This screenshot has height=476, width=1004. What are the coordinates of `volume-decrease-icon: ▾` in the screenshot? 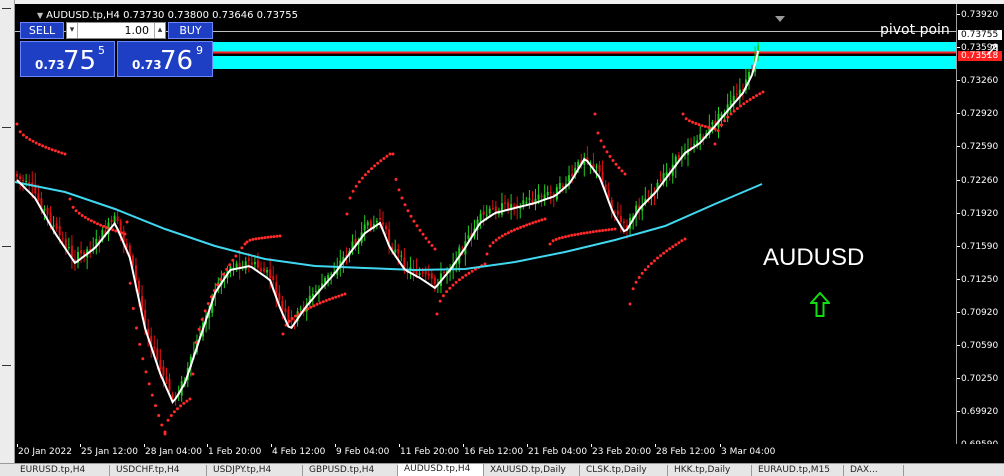 It's located at (72, 30).